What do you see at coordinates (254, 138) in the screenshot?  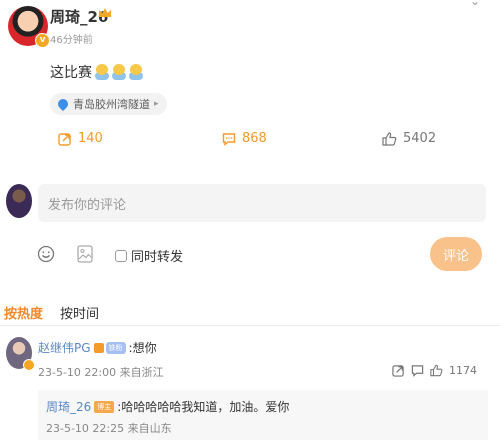 I see `comment-count: 868` at bounding box center [254, 138].